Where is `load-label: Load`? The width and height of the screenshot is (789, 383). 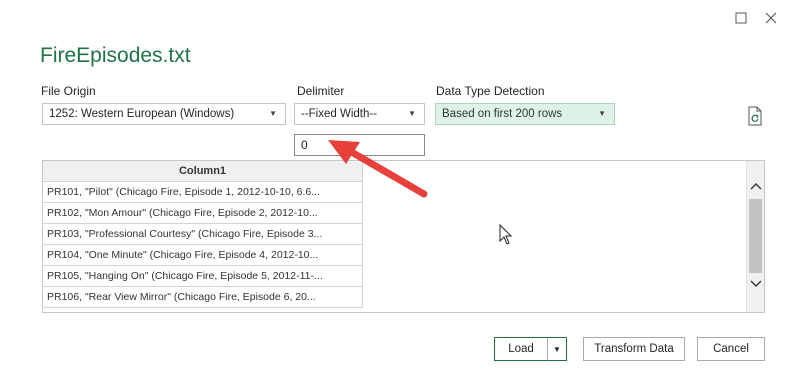
load-label: Load is located at coordinates (521, 349).